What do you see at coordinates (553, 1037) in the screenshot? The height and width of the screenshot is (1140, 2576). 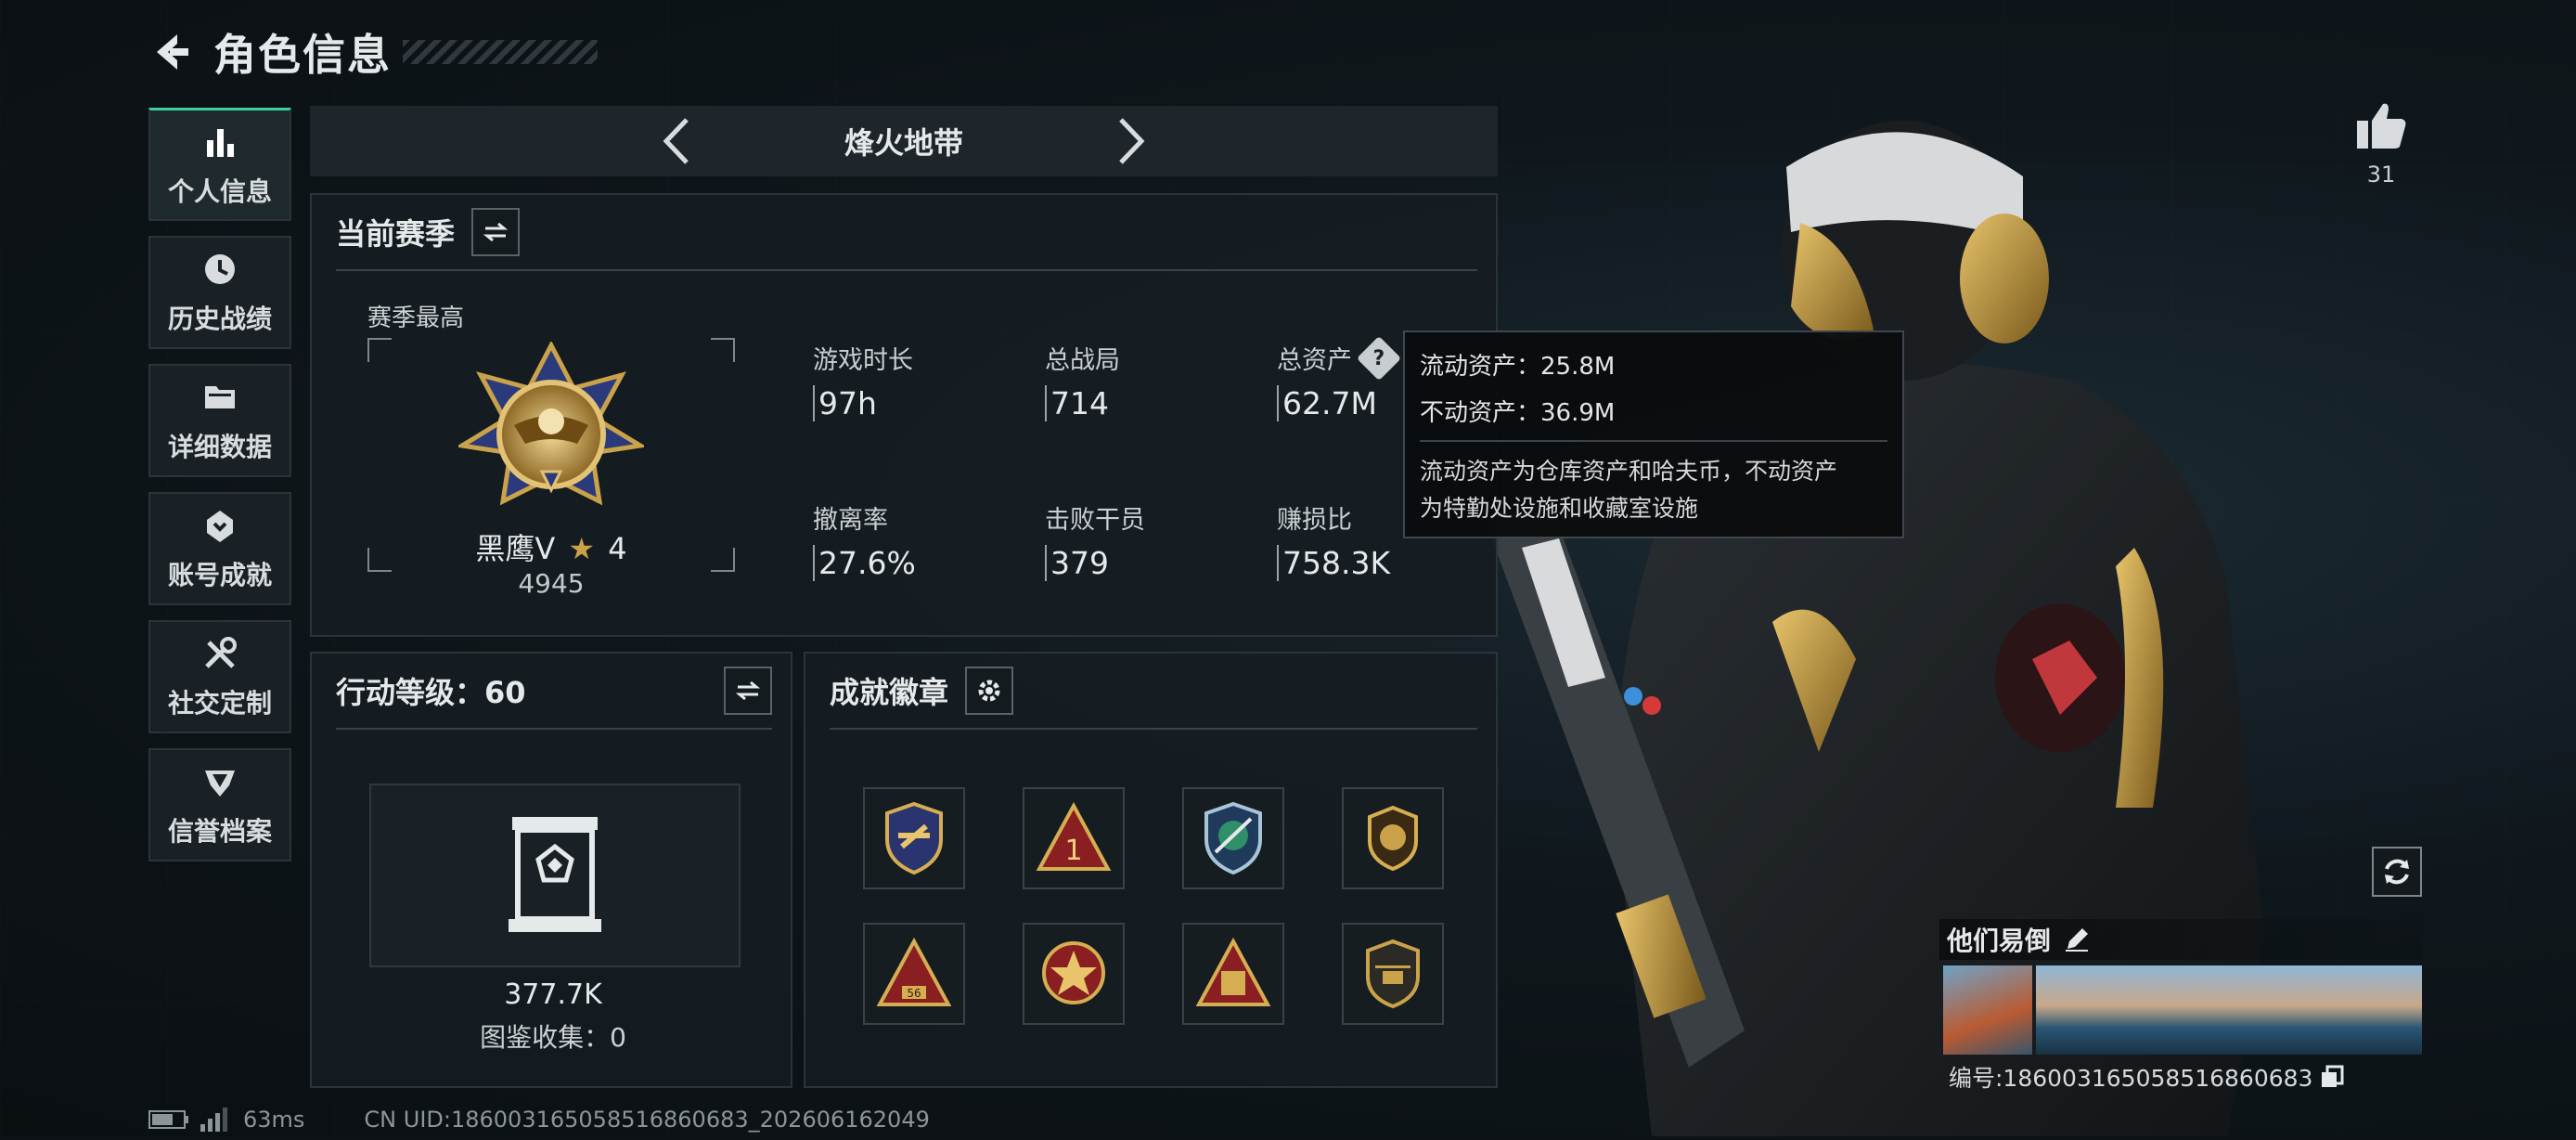 I see `collection-label: 图鉴收集：0` at bounding box center [553, 1037].